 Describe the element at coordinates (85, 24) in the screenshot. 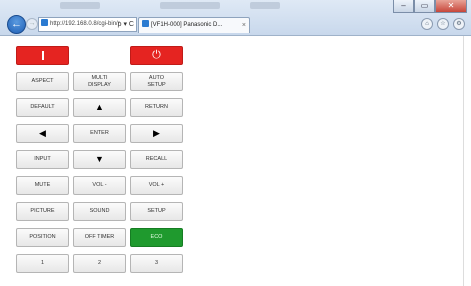

I see `address-url: http://192.168.0.8/cgi-bin/r` at that location.